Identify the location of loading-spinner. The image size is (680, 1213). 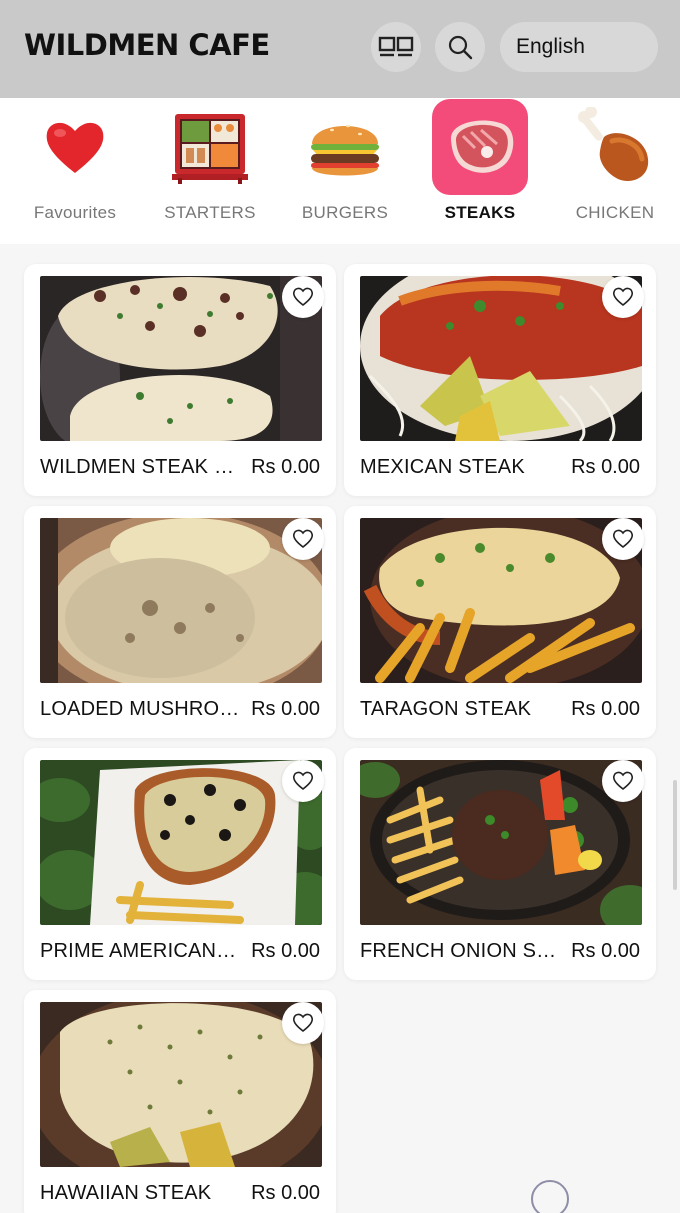
(550, 1196).